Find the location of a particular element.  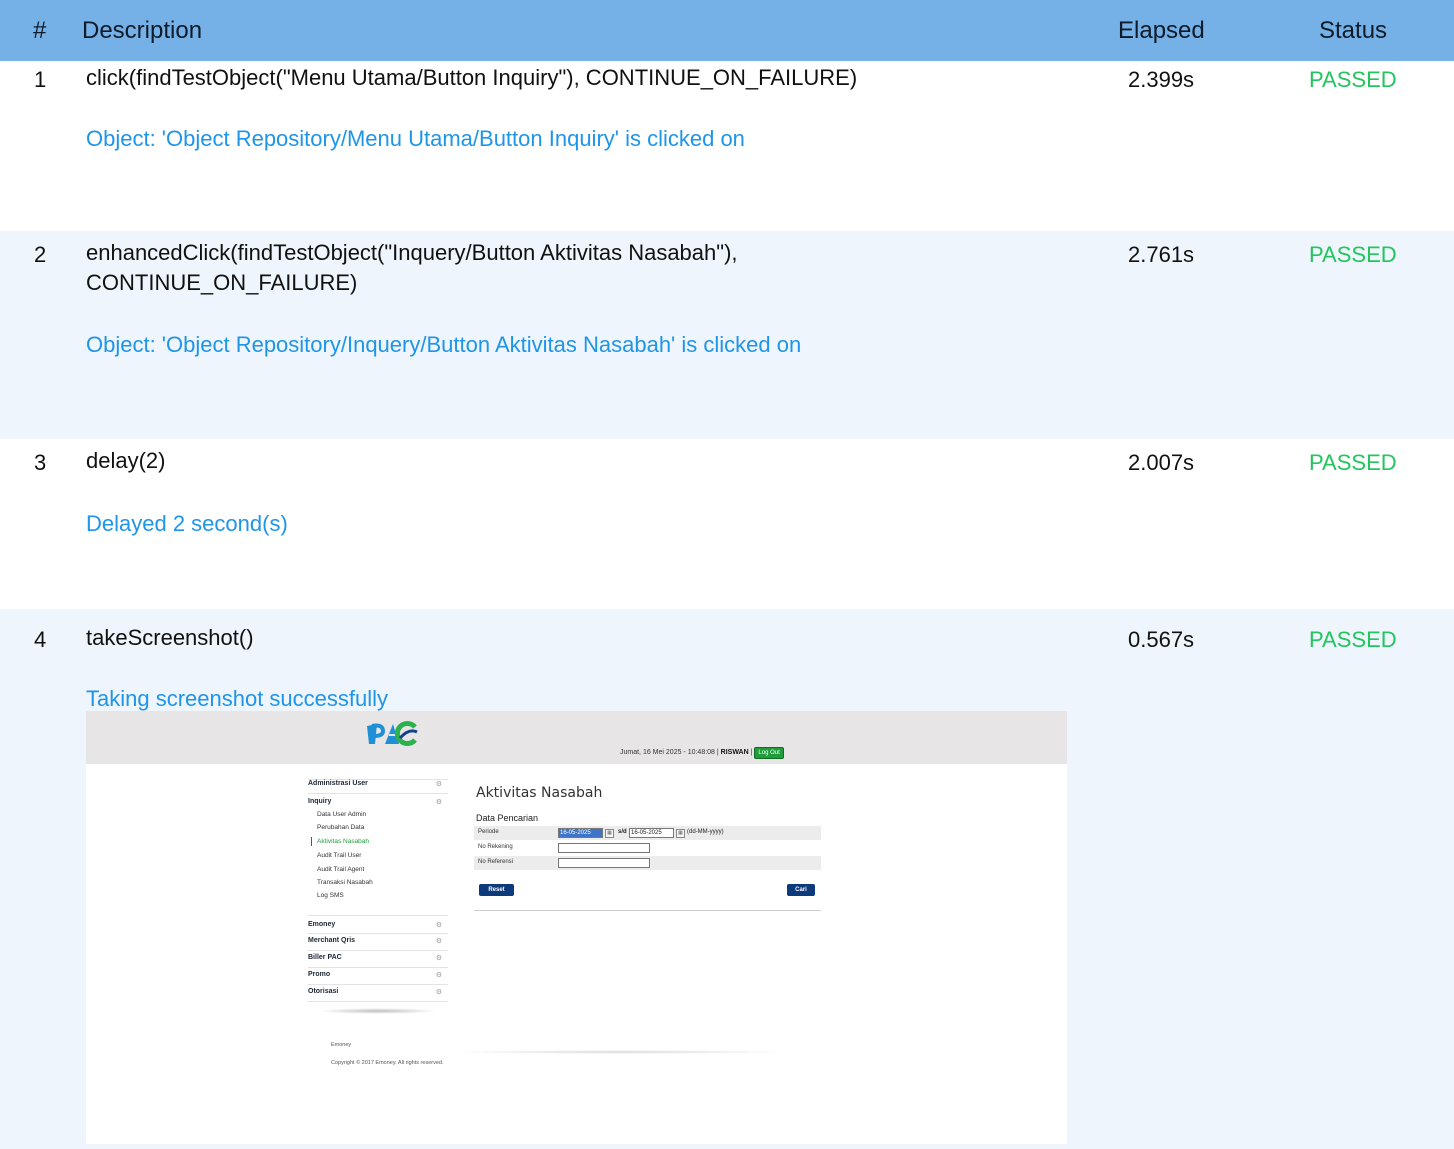

sd-label: s/d is located at coordinates (622, 832).